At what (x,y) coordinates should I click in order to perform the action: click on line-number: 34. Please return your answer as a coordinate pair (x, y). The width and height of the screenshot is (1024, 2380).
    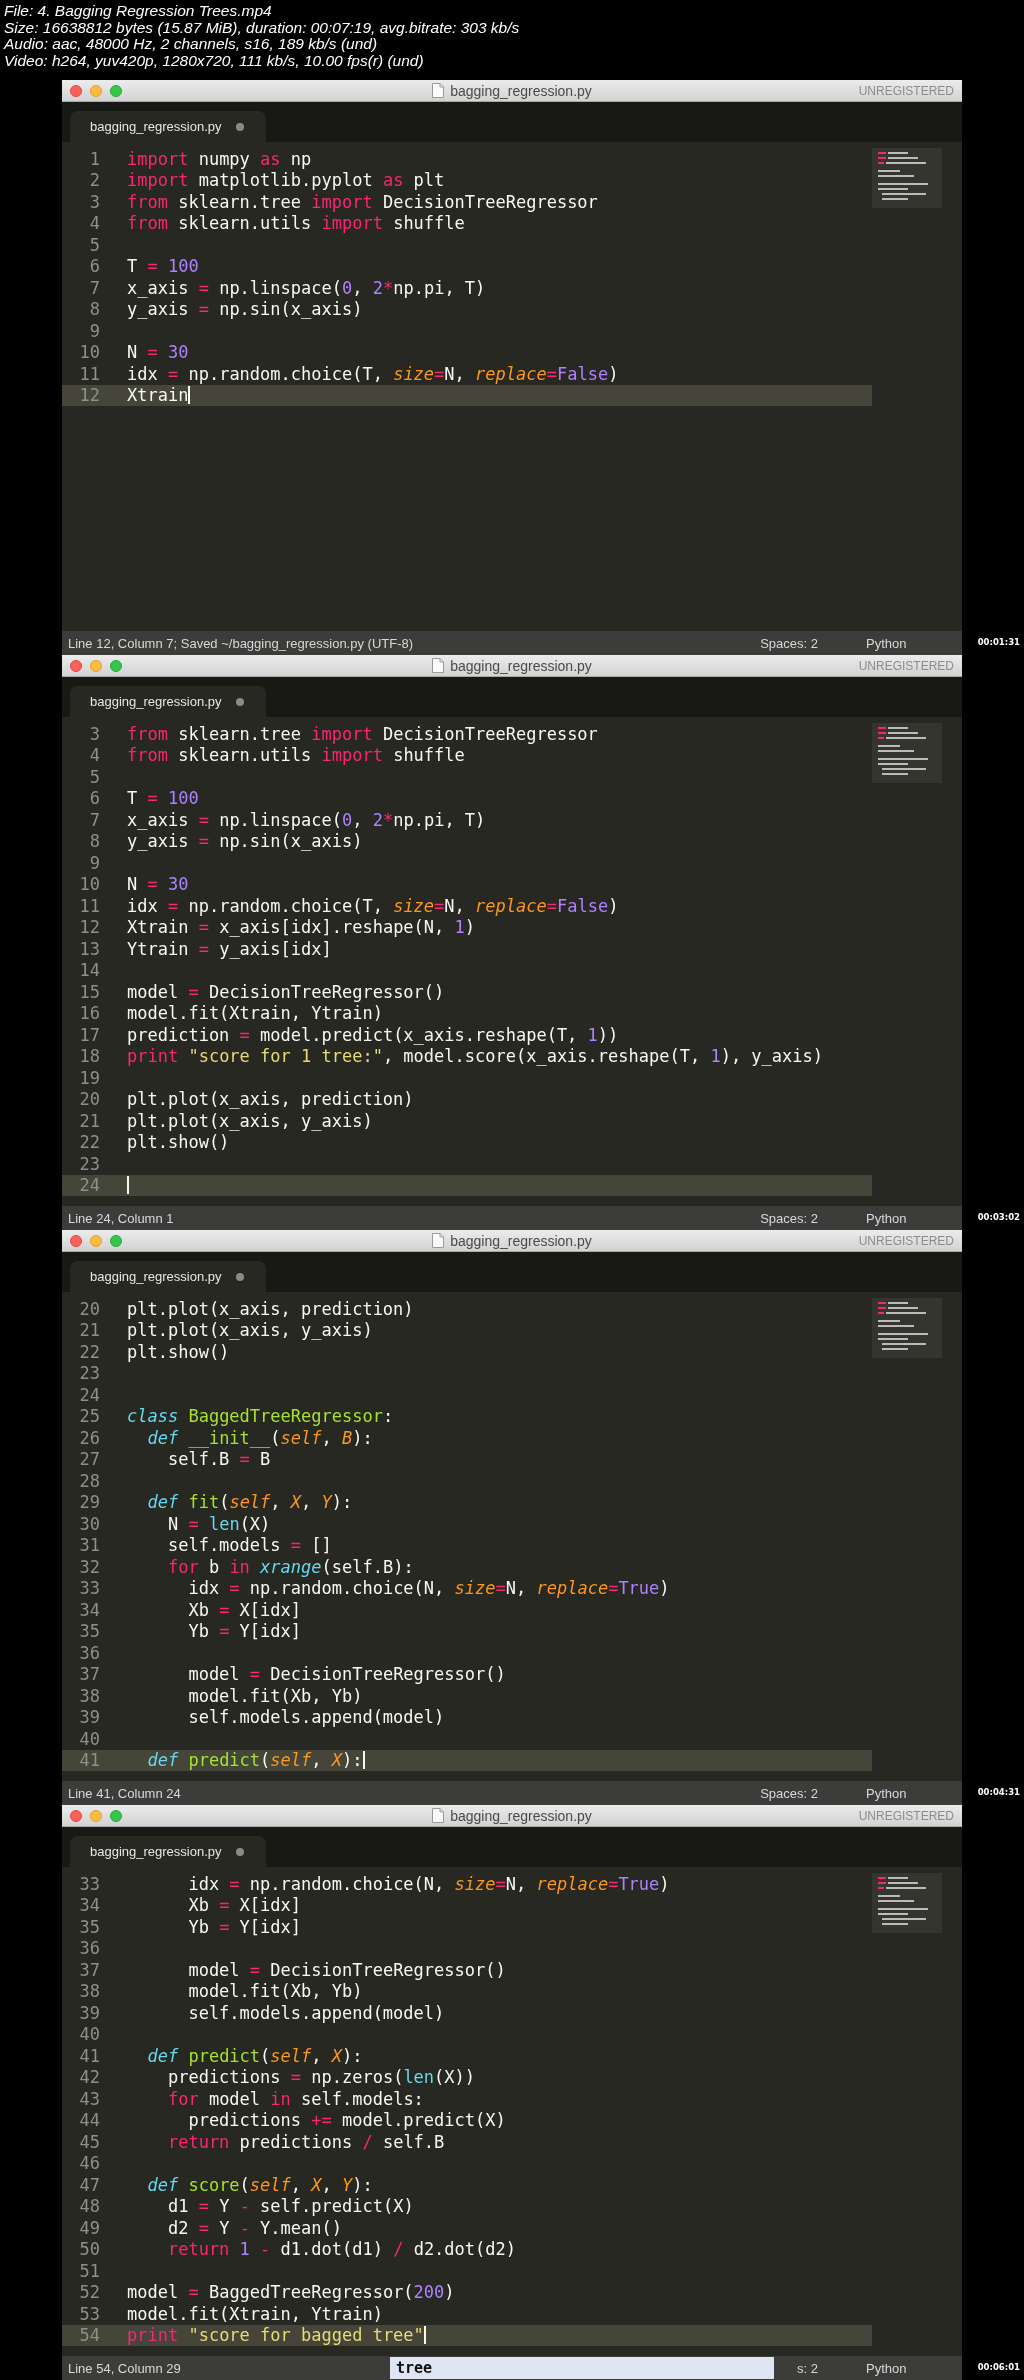
    Looking at the image, I should click on (89, 1905).